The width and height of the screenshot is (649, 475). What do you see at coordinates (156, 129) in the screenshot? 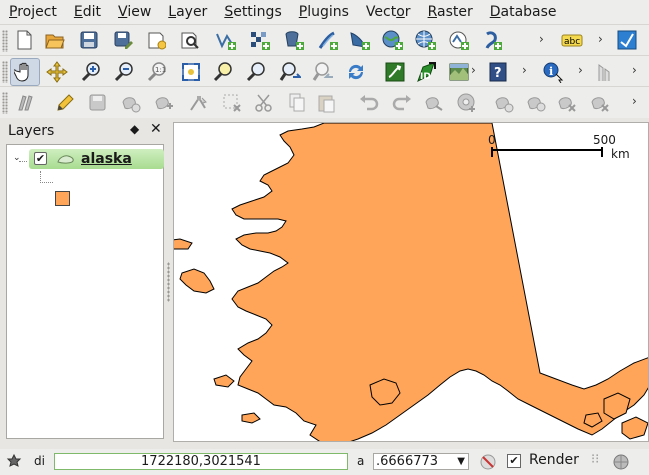
I see `close-panel-icon: ✕` at bounding box center [156, 129].